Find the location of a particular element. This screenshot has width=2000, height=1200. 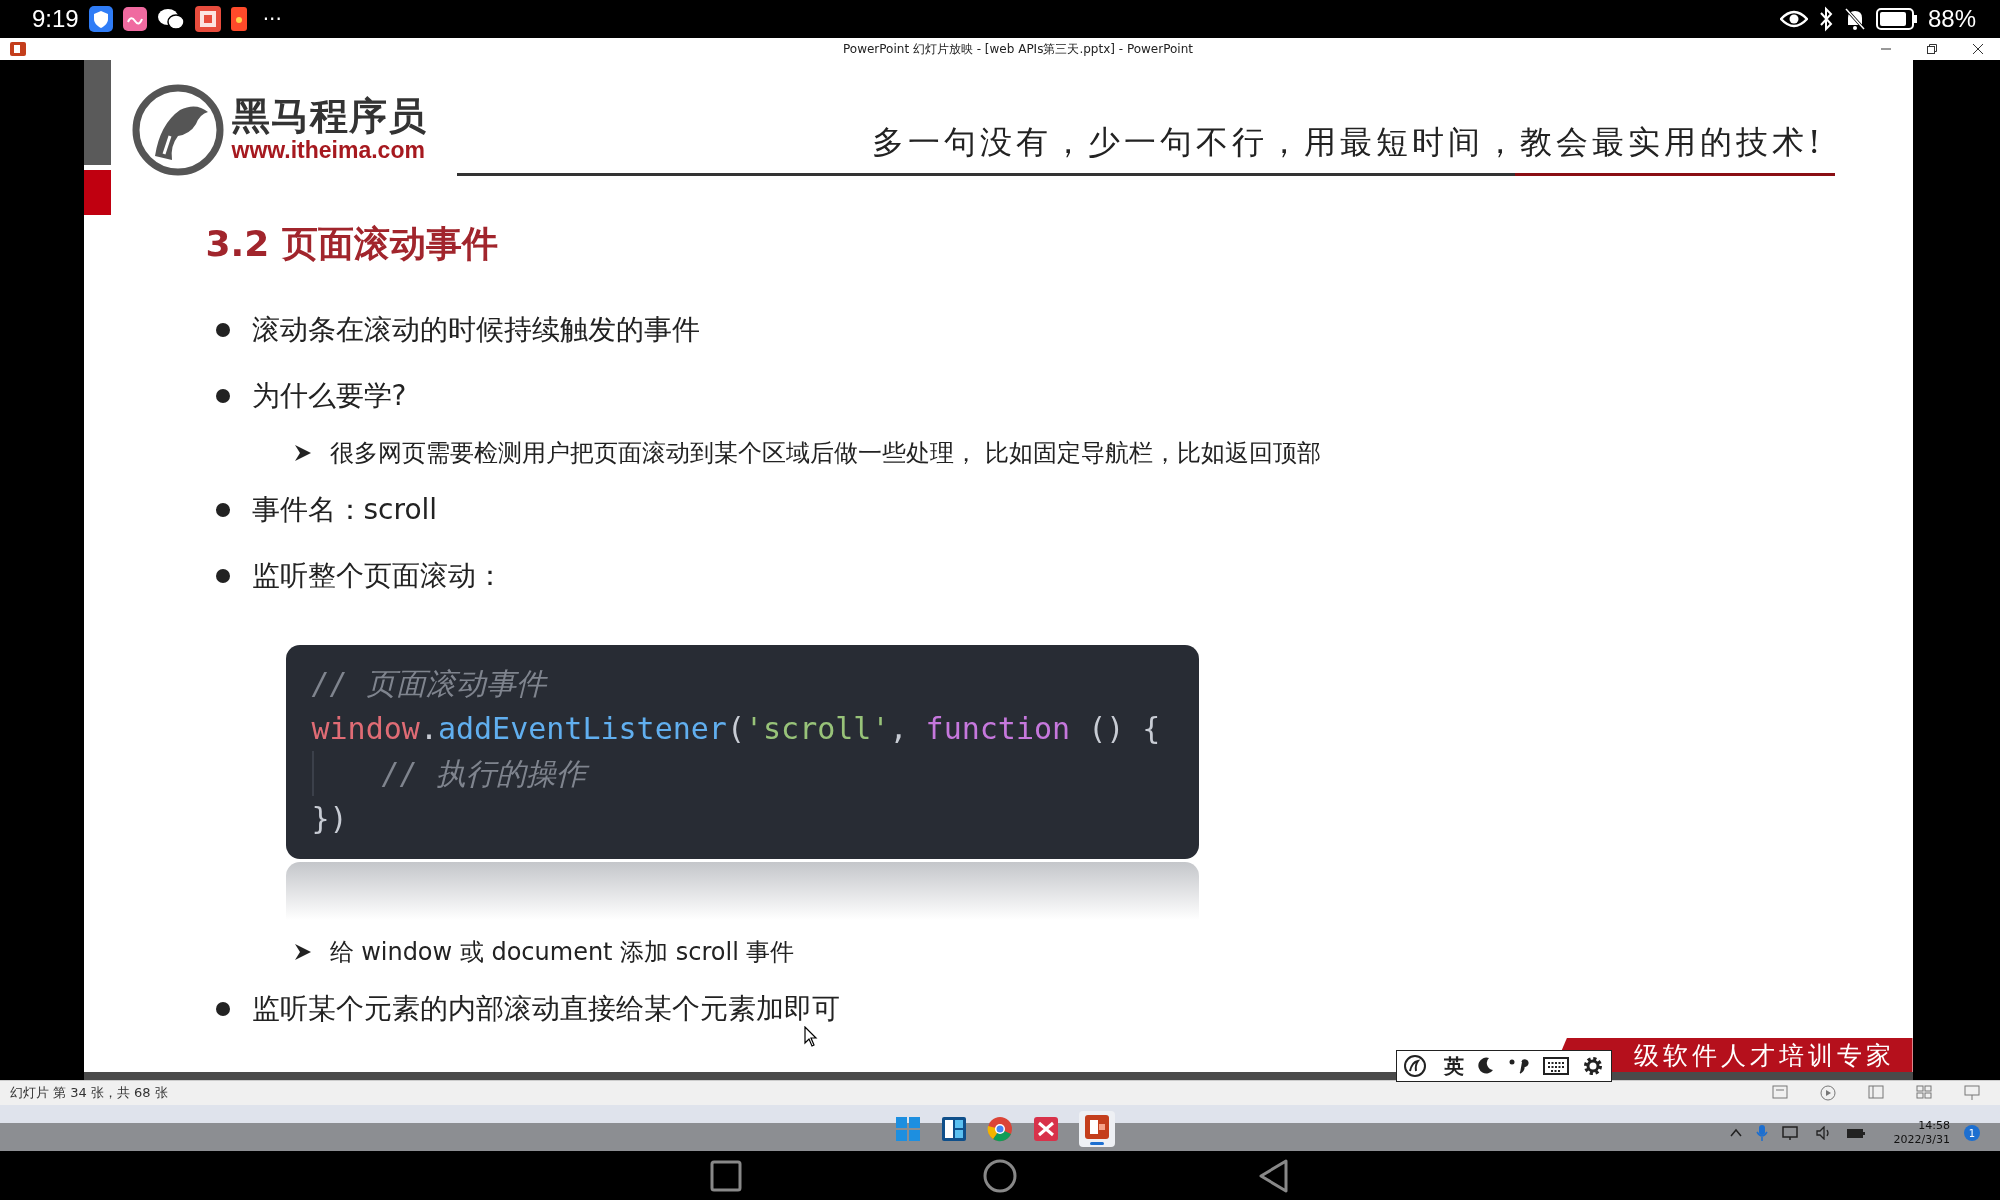

back-icon is located at coordinates (1274, 1175).